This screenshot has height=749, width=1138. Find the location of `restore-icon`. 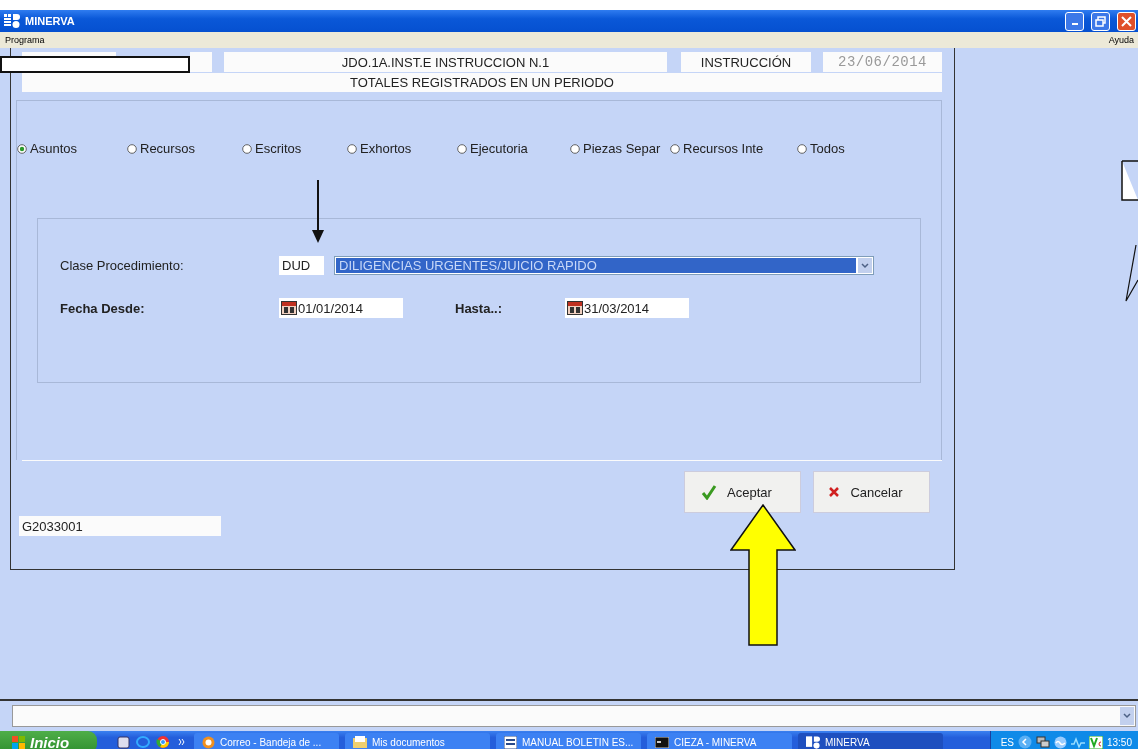

restore-icon is located at coordinates (1100, 21).